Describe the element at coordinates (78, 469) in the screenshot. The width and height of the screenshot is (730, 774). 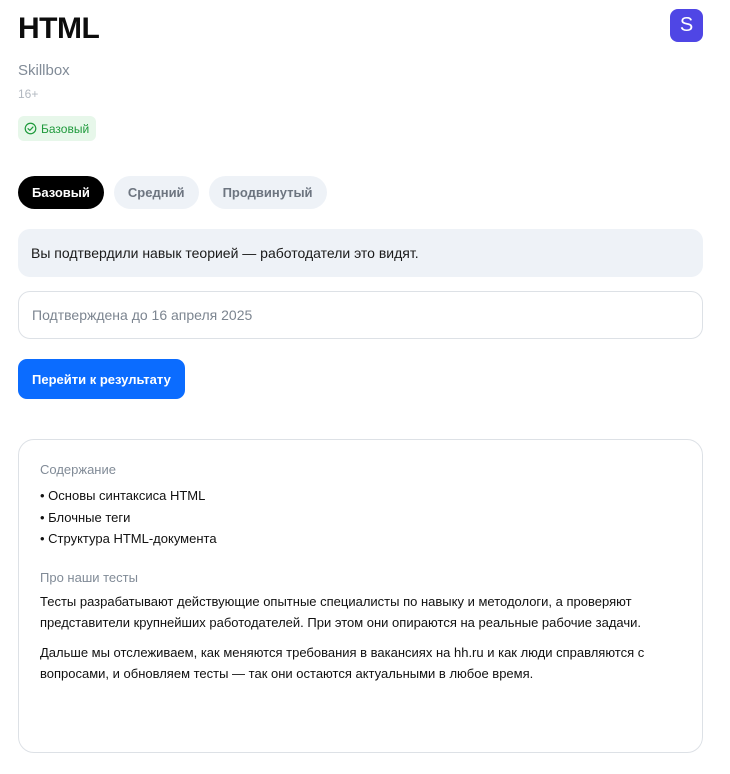
I see `content-heading: Содержание` at that location.